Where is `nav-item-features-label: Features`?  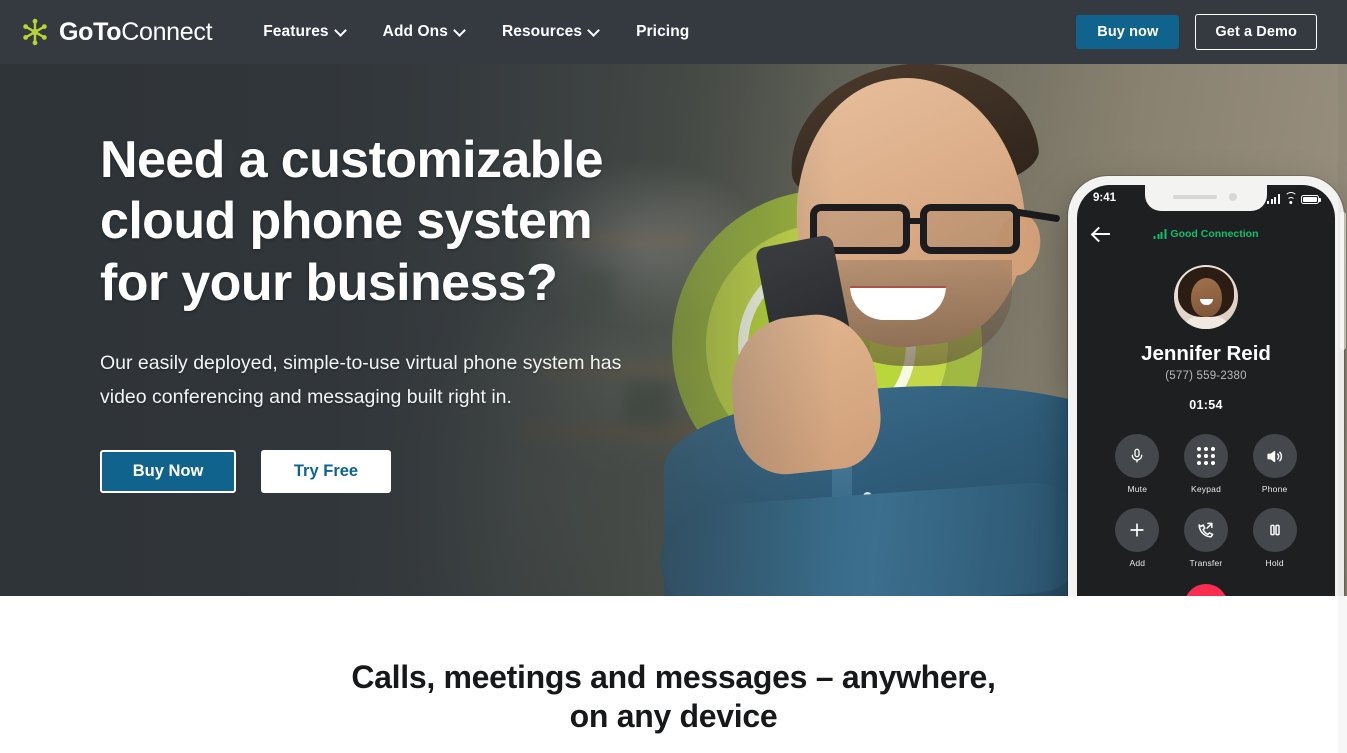 nav-item-features-label: Features is located at coordinates (296, 31).